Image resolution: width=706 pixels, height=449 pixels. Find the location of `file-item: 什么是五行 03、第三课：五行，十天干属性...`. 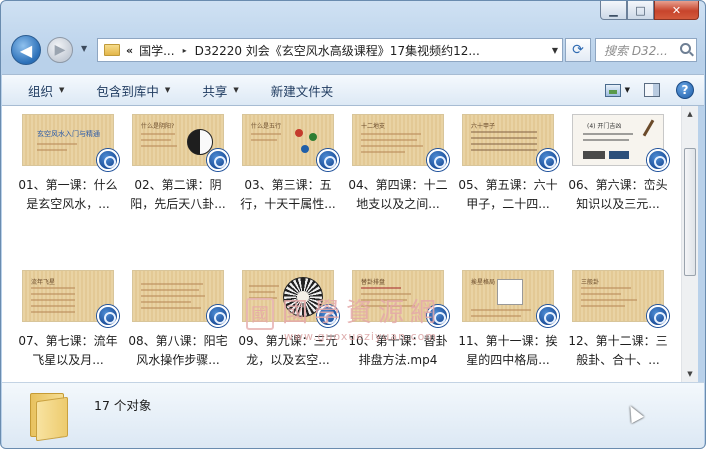

file-item: 什么是五行 03、第三课：五行，十天干属性... is located at coordinates (288, 164).